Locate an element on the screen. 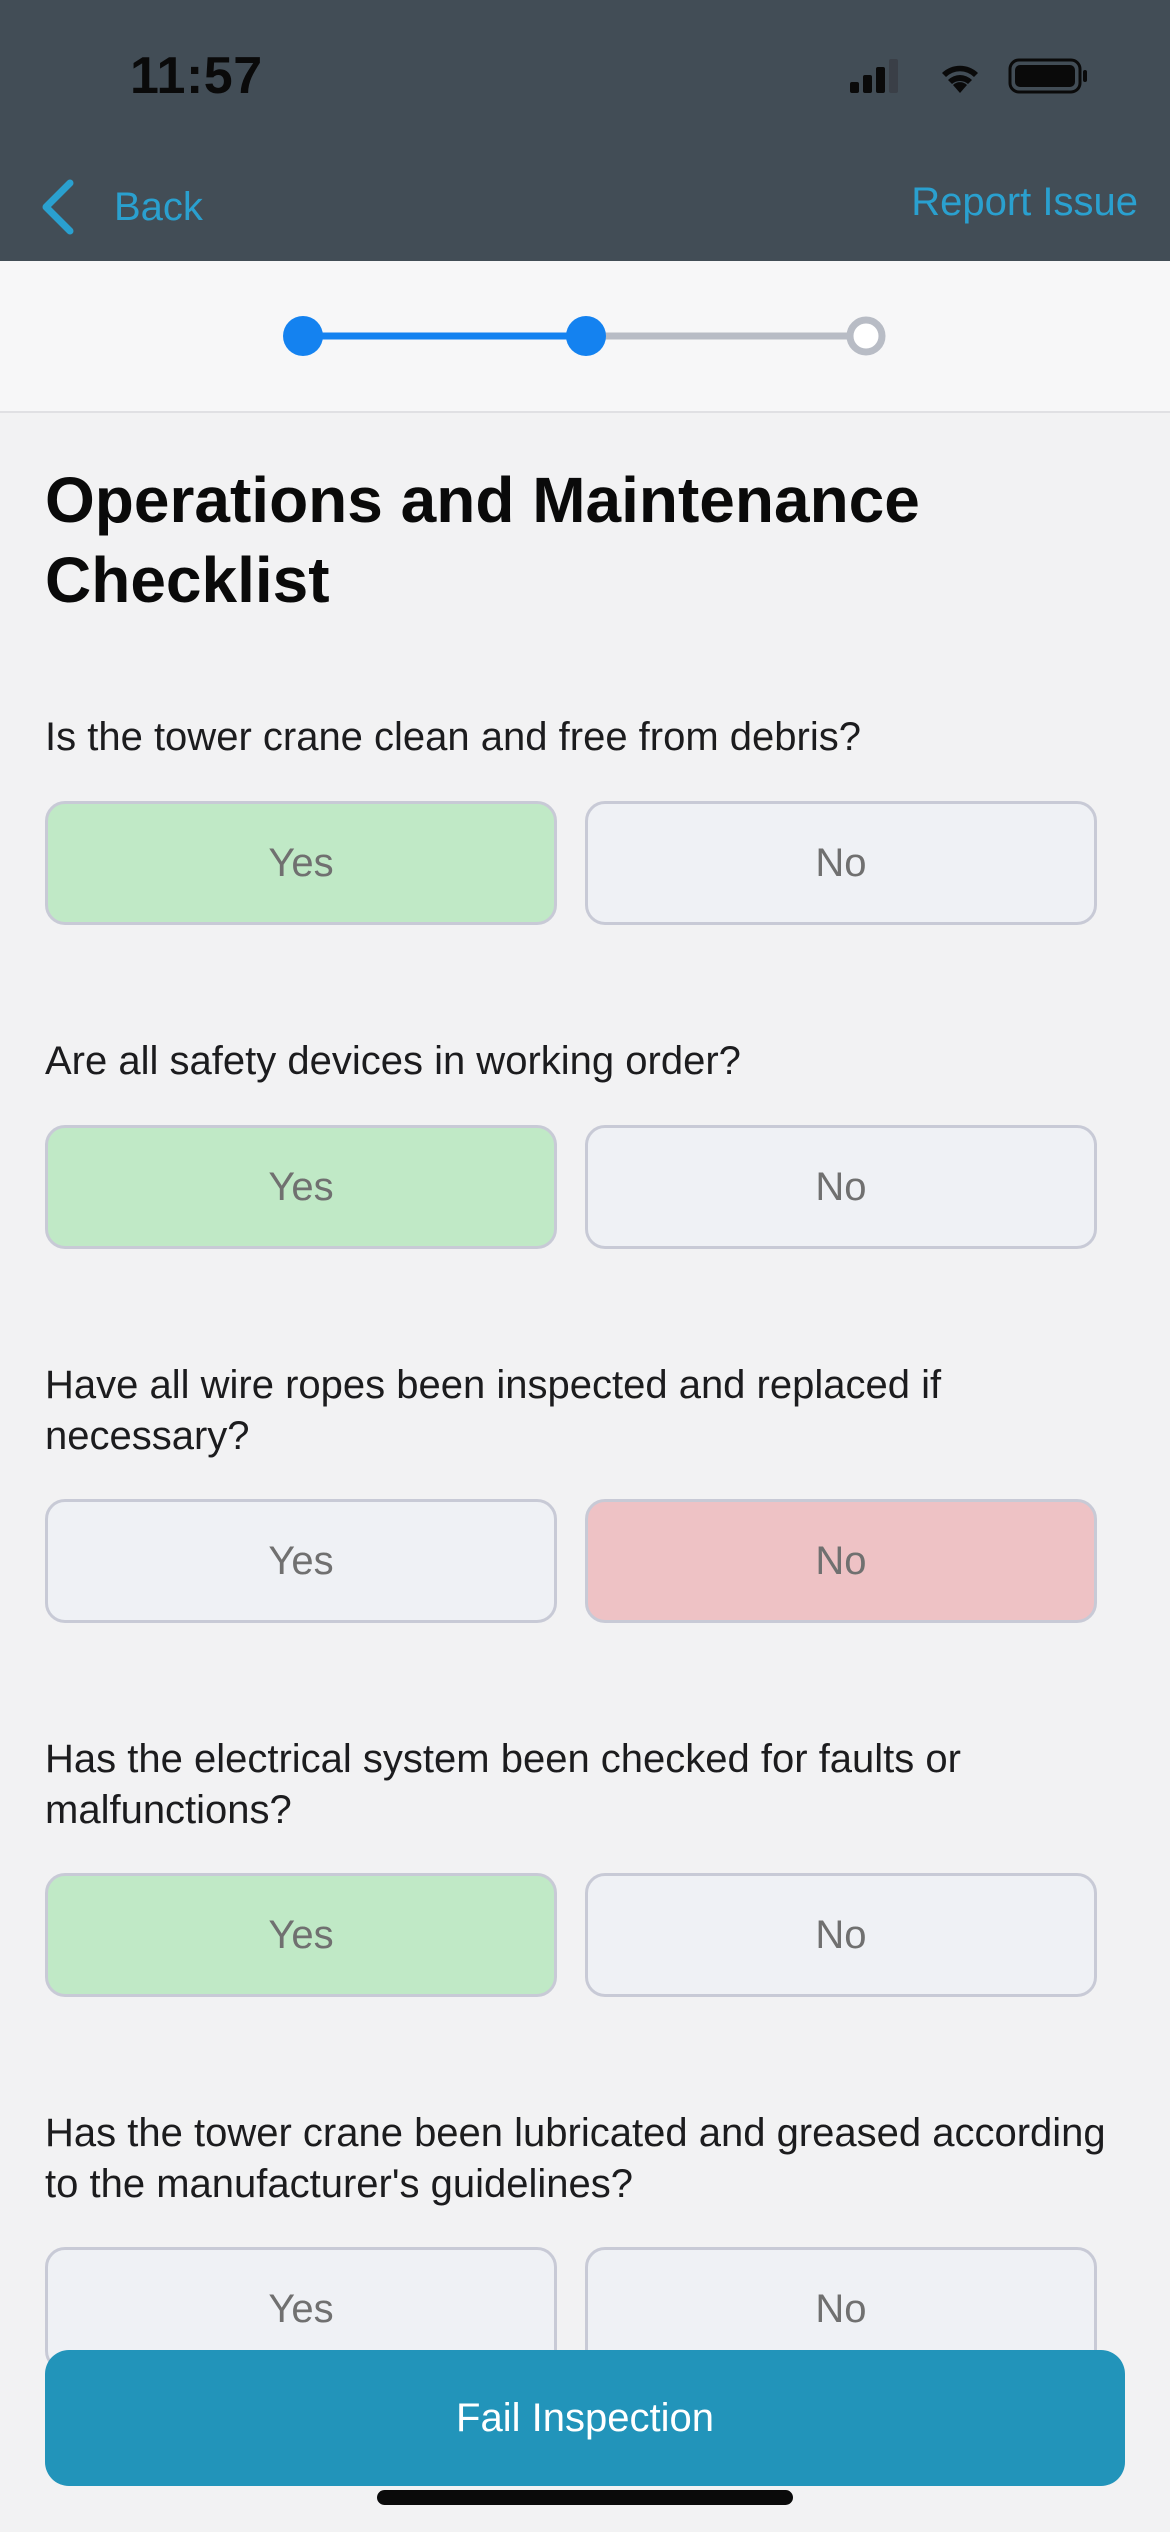 The width and height of the screenshot is (1170, 2532). back-button: Back is located at coordinates (121, 207).